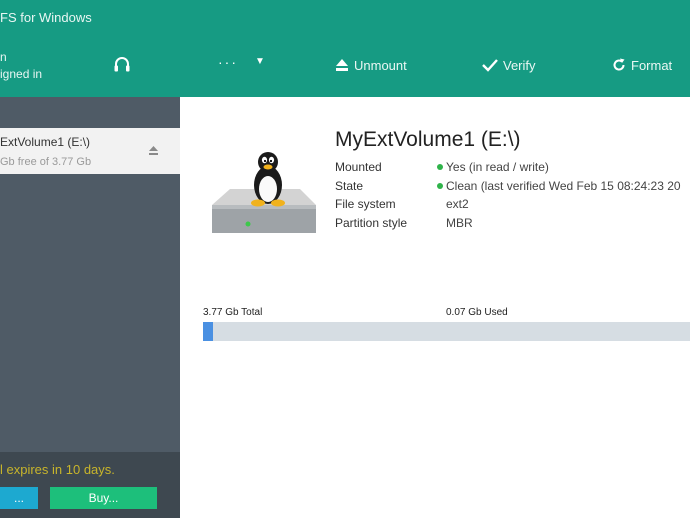 The image size is (690, 518). I want to click on prop-value-mounted: Yes (in read / write), so click(497, 167).